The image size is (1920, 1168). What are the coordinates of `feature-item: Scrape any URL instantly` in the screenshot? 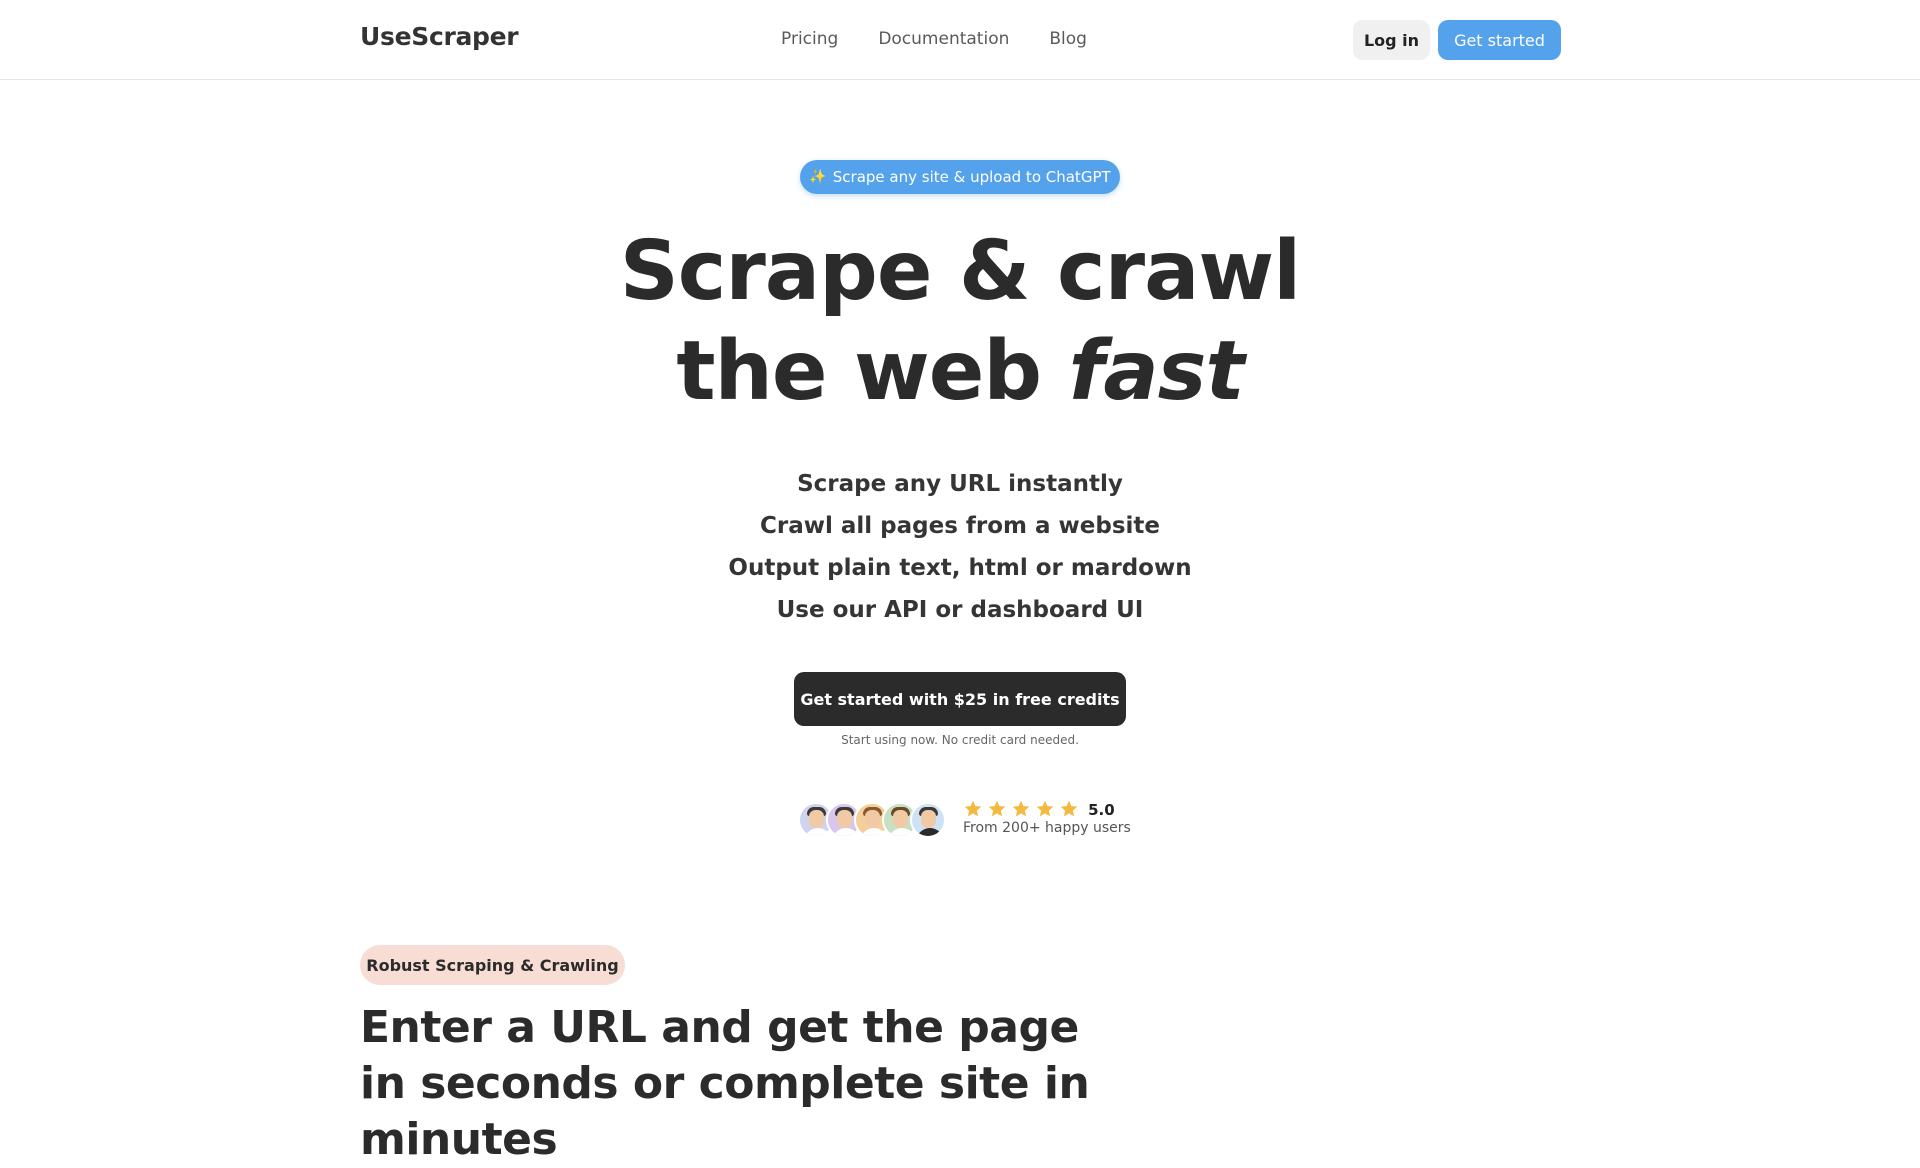 It's located at (960, 484).